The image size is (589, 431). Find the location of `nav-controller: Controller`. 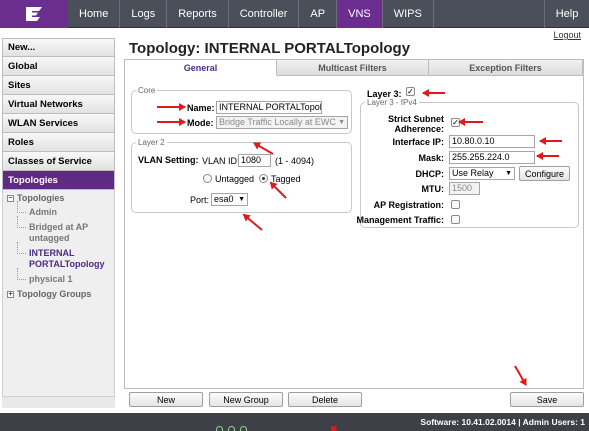

nav-controller: Controller is located at coordinates (264, 14).